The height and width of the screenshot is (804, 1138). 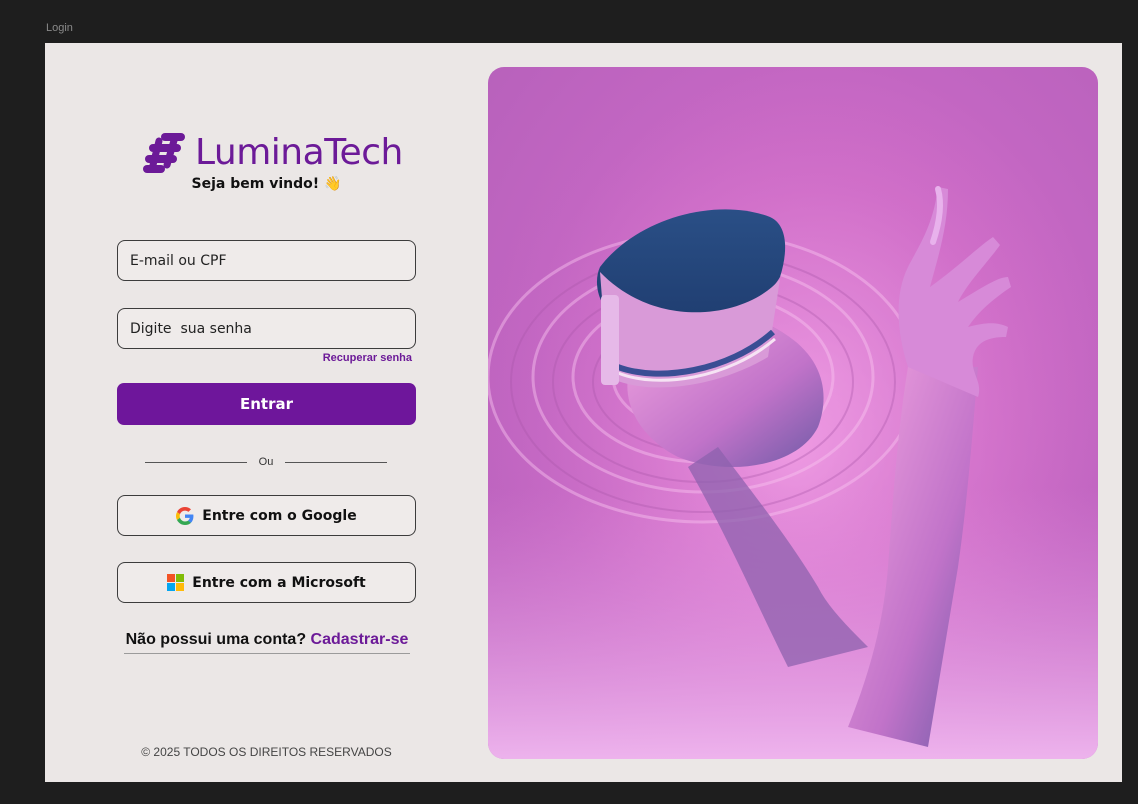 I want to click on google-login-button: Entre com o Google, so click(x=266, y=515).